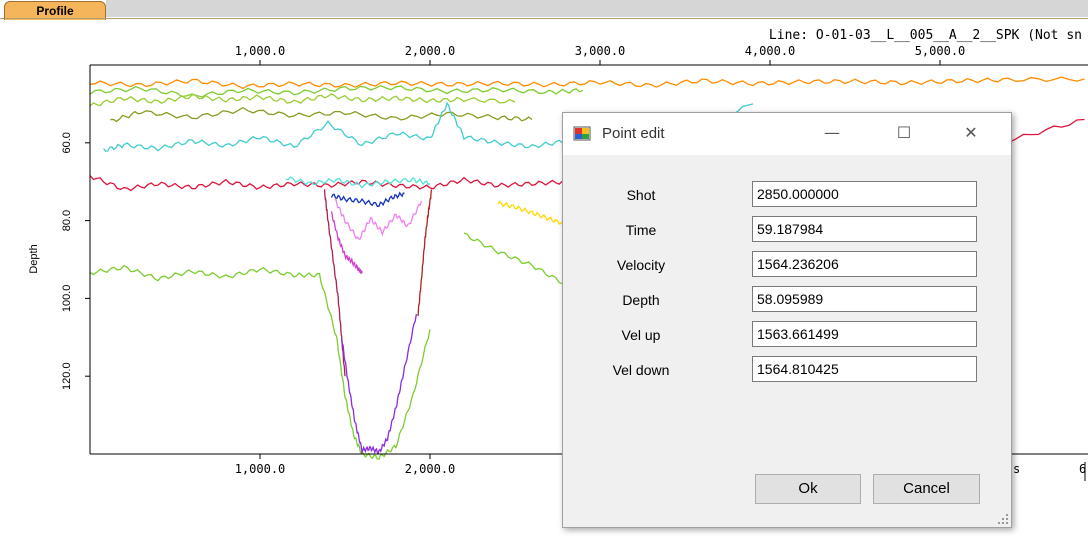 The height and width of the screenshot is (554, 1088). Describe the element at coordinates (808, 489) in the screenshot. I see `ok-button: Ok` at that location.